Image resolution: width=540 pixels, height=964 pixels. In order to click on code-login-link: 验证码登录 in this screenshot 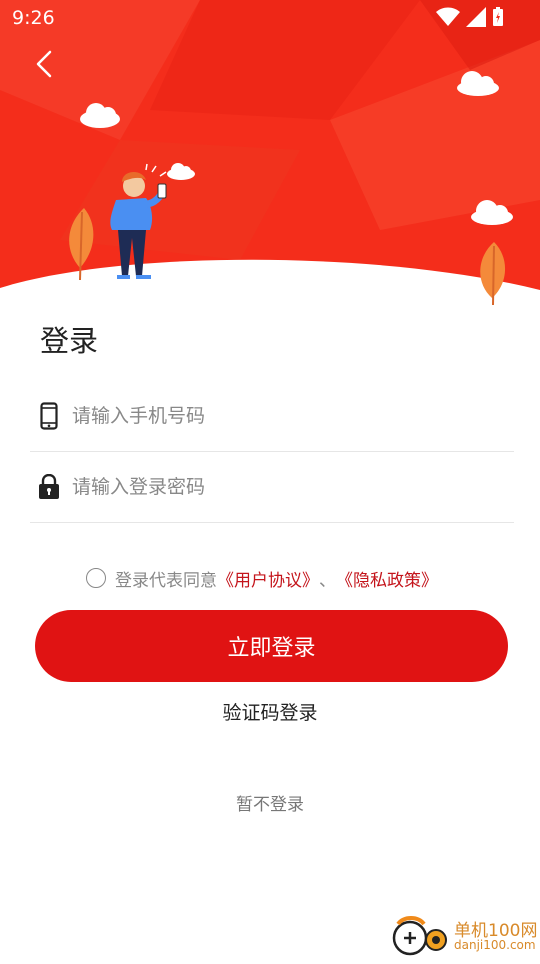, I will do `click(270, 711)`.